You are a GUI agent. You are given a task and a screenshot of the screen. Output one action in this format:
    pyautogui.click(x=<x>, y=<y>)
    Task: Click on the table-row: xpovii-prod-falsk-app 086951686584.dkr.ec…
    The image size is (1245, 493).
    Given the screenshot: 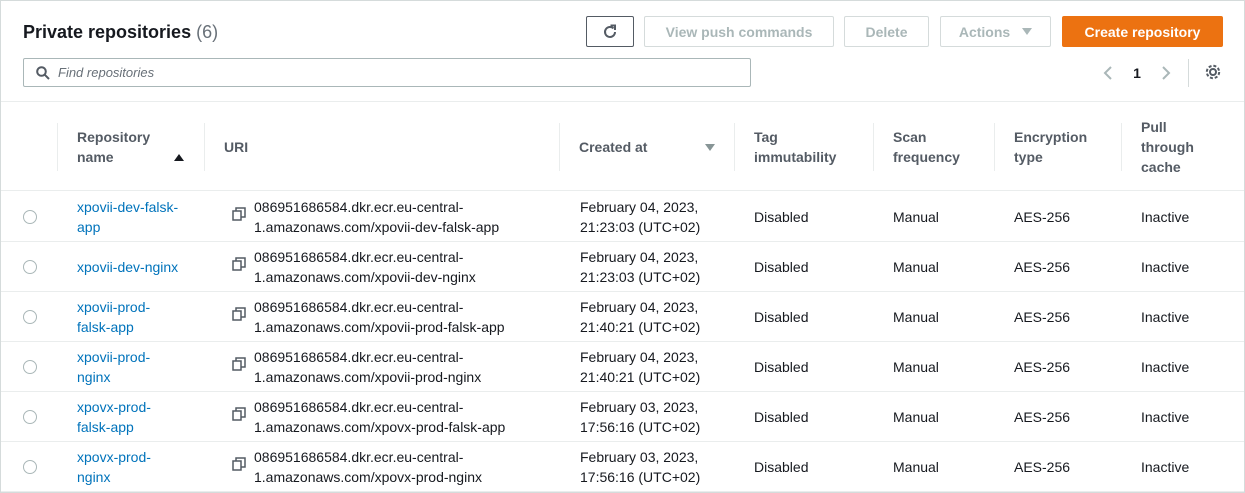 What is the action you would take?
    pyautogui.click(x=622, y=317)
    